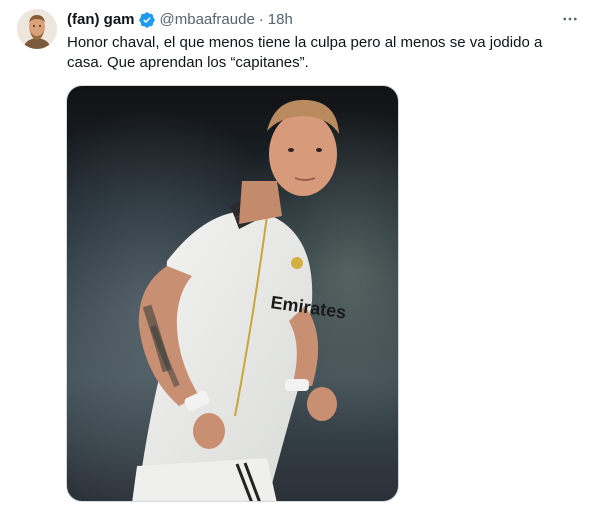 The width and height of the screenshot is (595, 507). I want to click on author-avatar, so click(37, 29).